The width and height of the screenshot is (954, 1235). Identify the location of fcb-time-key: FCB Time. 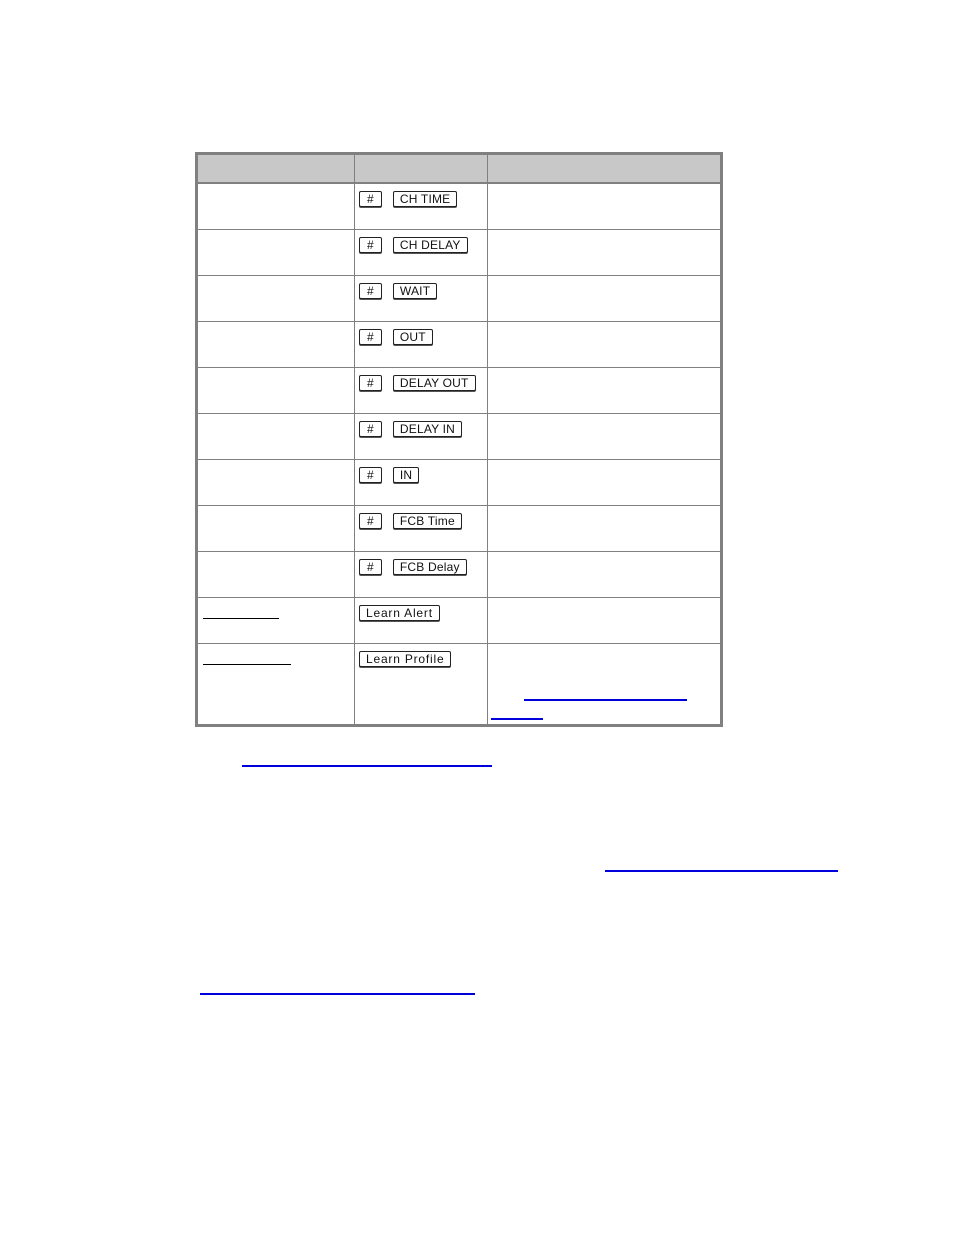
(427, 521).